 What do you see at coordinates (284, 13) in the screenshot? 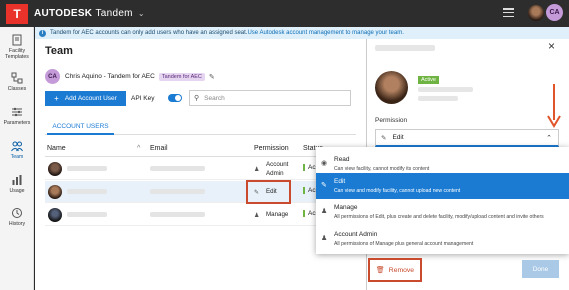
I see `top-bar: T AUTODESK Tandem ⌄ CA` at bounding box center [284, 13].